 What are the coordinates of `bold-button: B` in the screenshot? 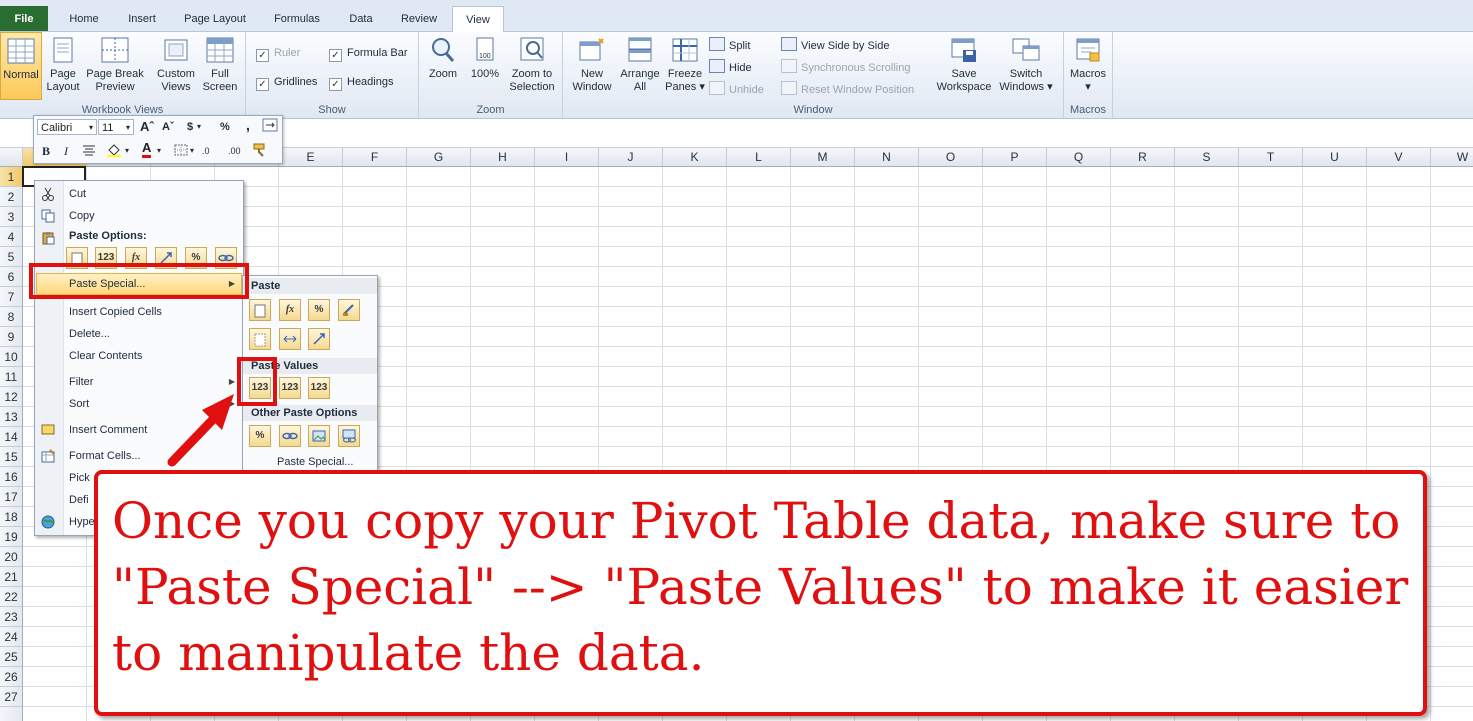 It's located at (46, 151).